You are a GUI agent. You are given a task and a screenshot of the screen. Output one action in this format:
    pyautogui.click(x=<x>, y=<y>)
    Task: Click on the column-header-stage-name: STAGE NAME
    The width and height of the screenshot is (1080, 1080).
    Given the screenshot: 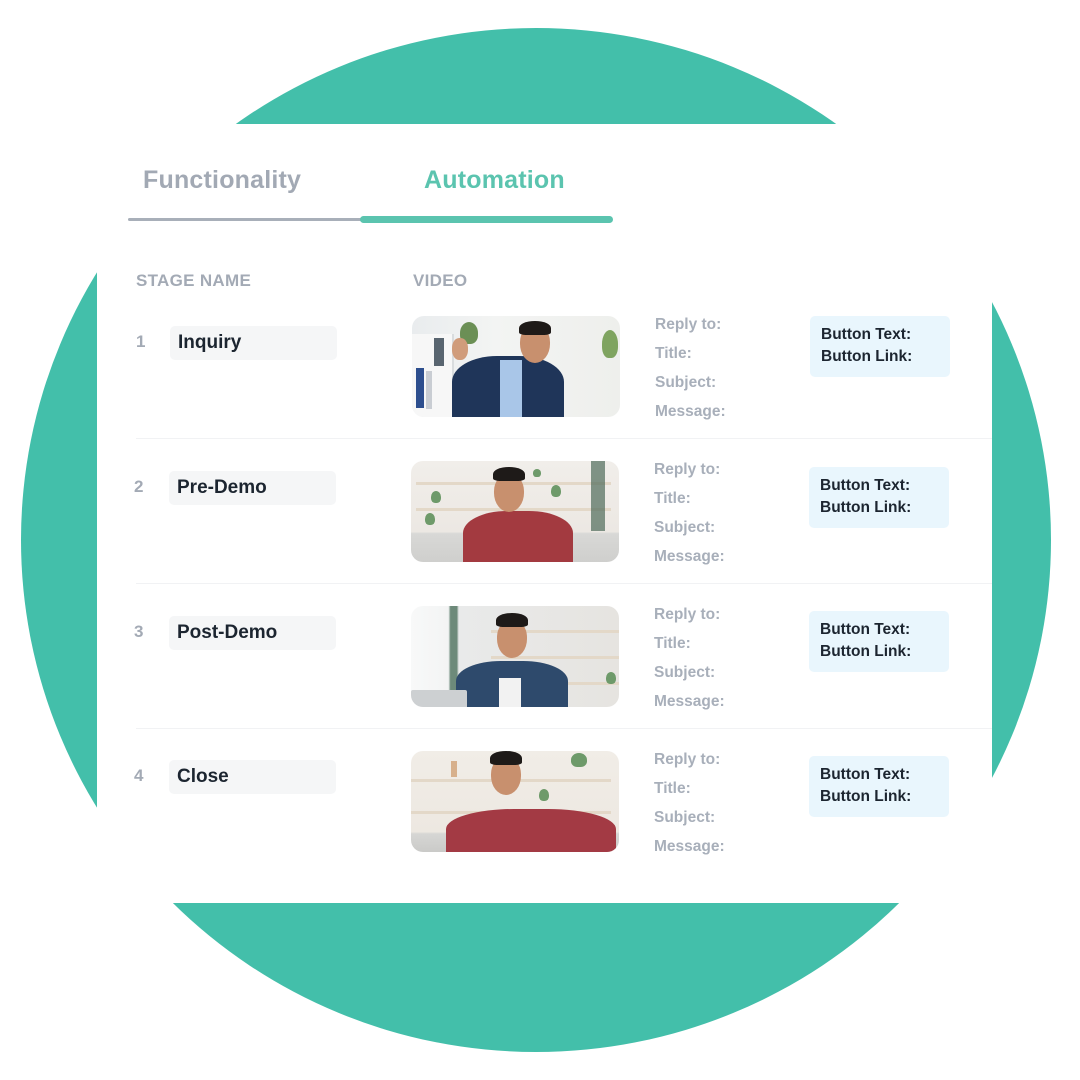 What is the action you would take?
    pyautogui.click(x=194, y=280)
    